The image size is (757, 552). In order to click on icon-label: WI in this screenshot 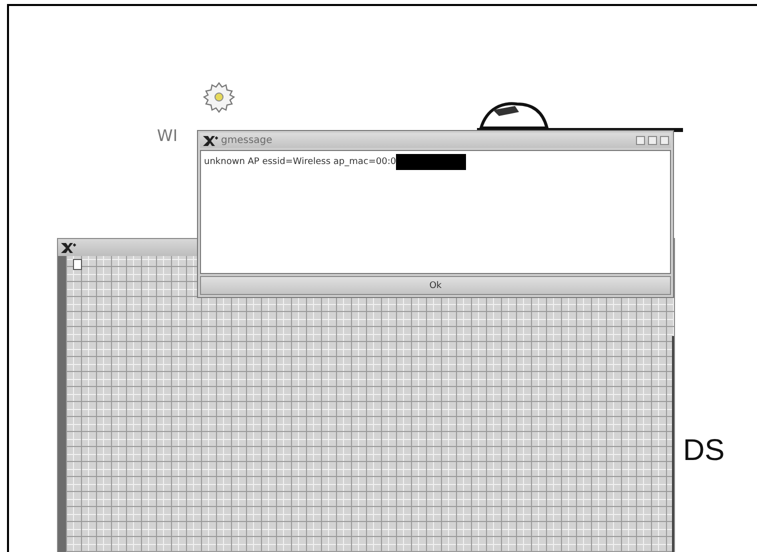, I will do `click(167, 135)`.